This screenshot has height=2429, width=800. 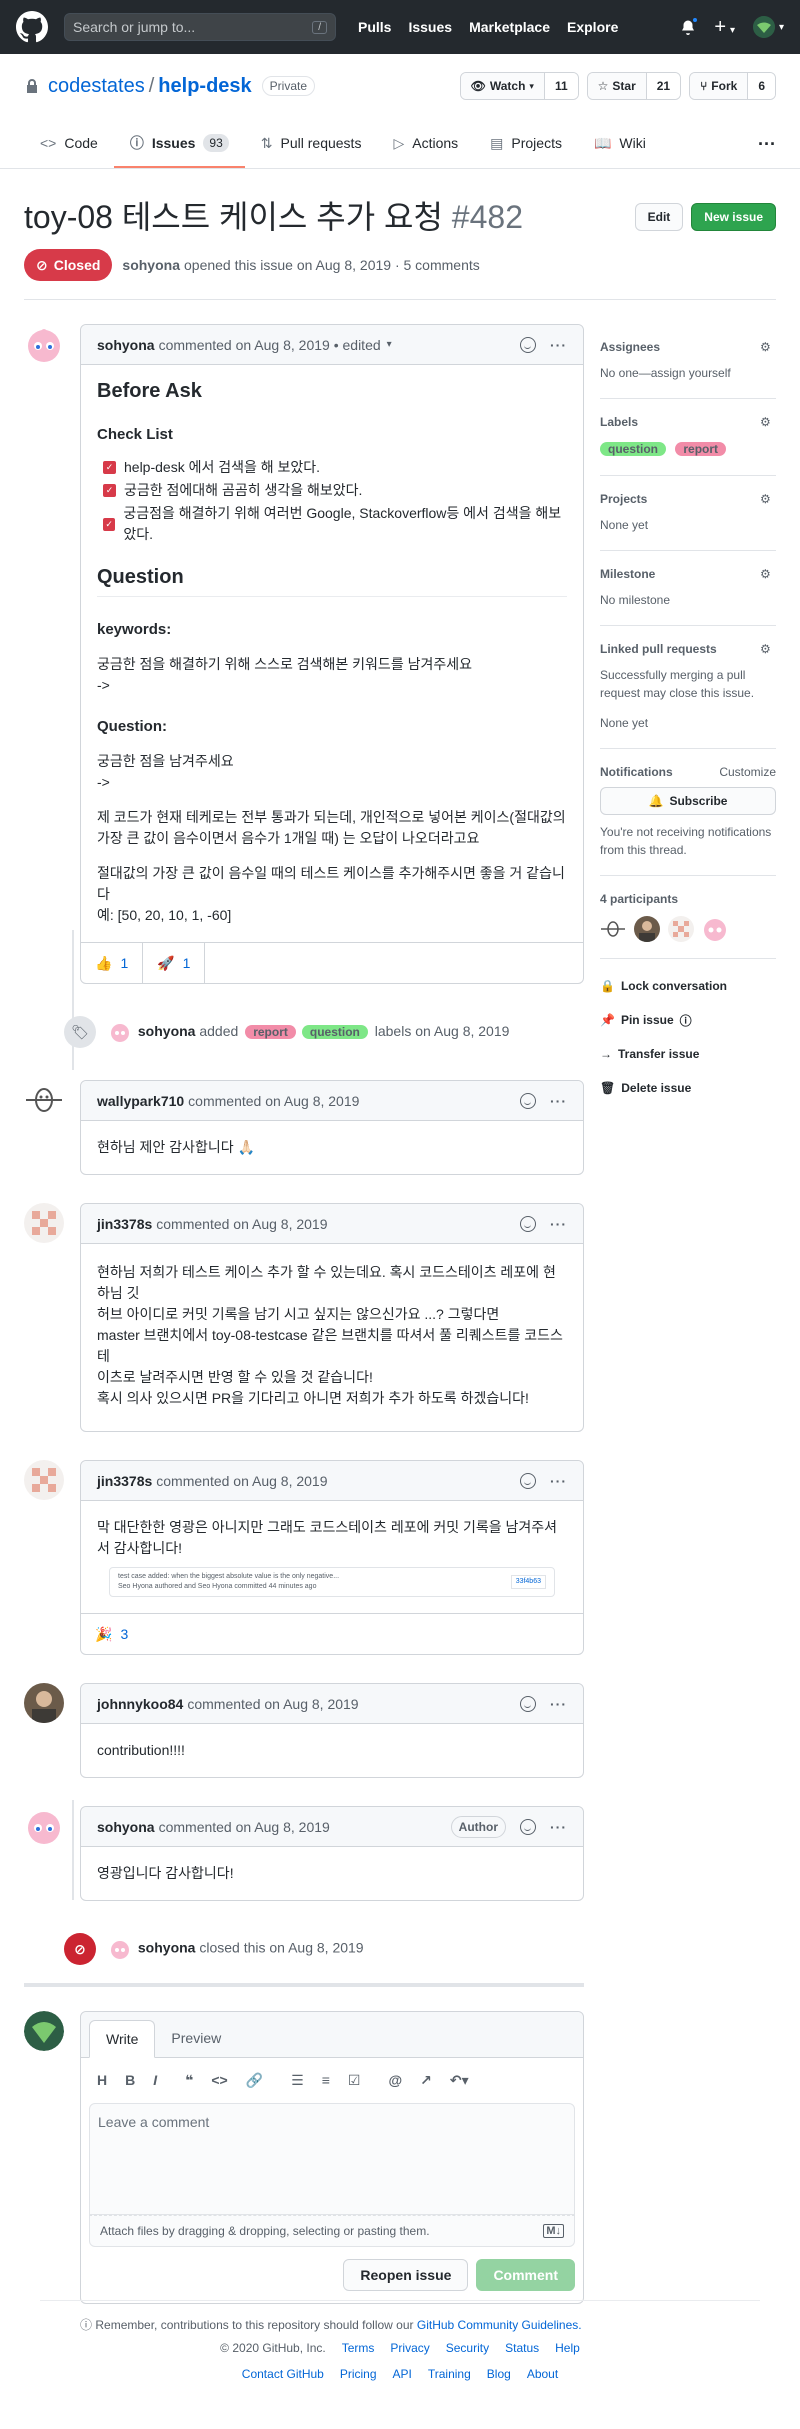 What do you see at coordinates (688, 1054) in the screenshot?
I see `transfer-issue-button: → Transfer issue` at bounding box center [688, 1054].